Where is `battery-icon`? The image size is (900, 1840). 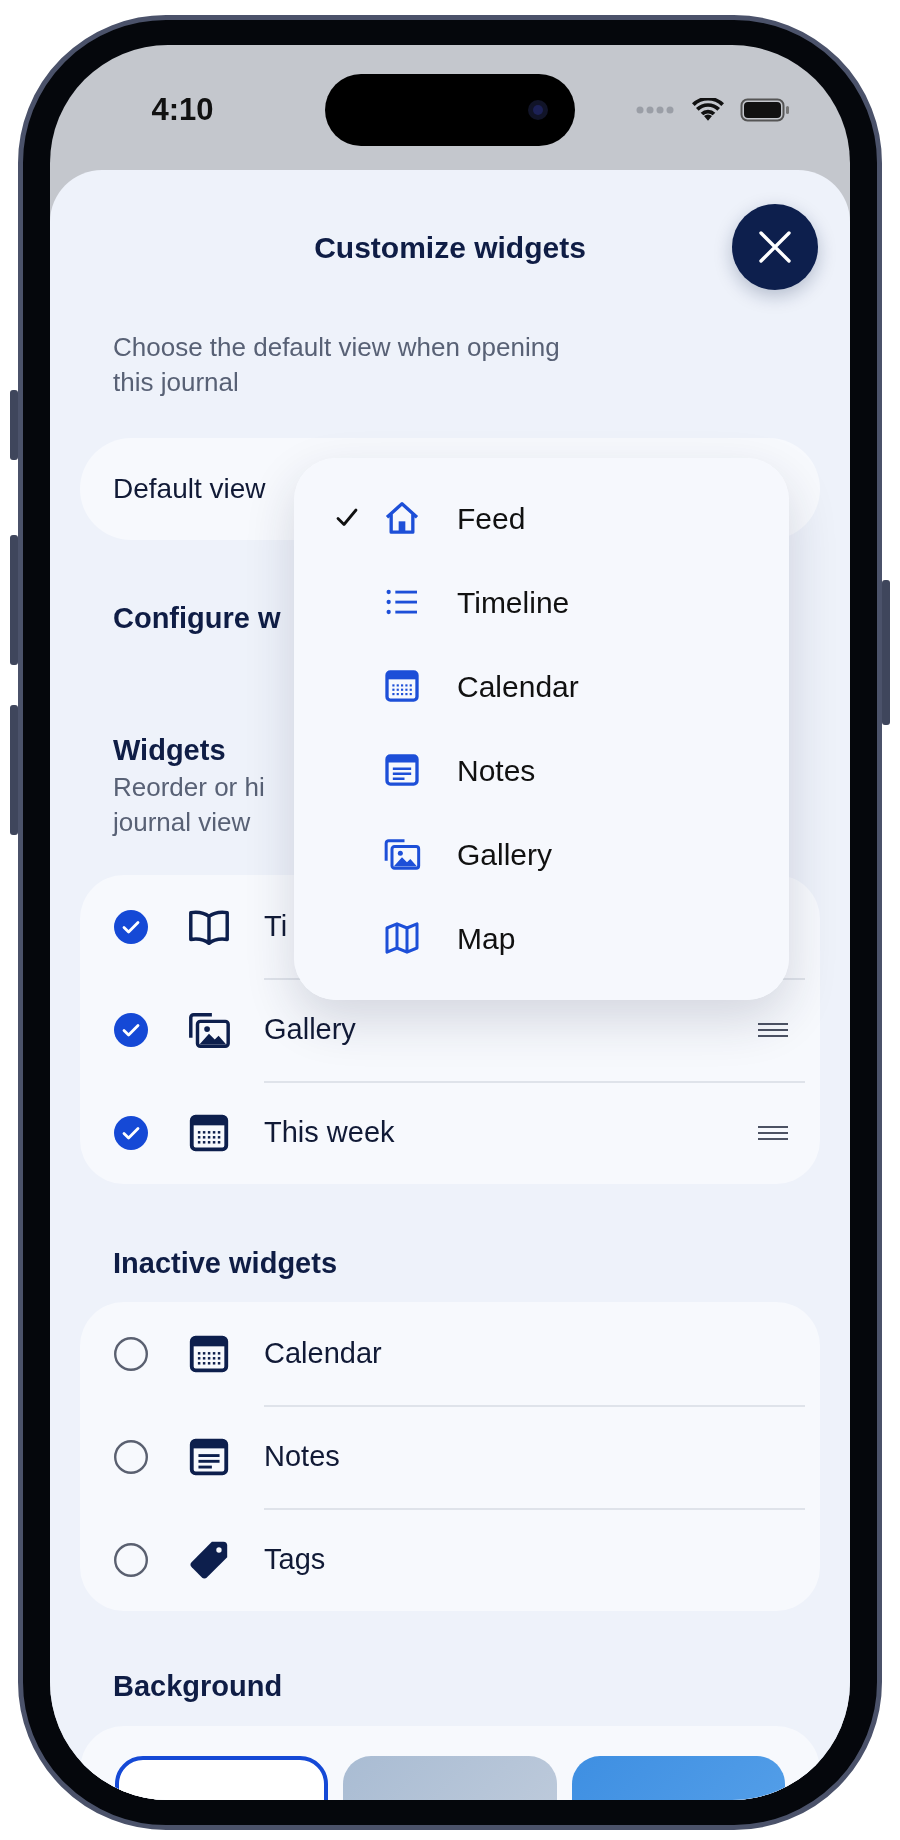 battery-icon is located at coordinates (764, 110).